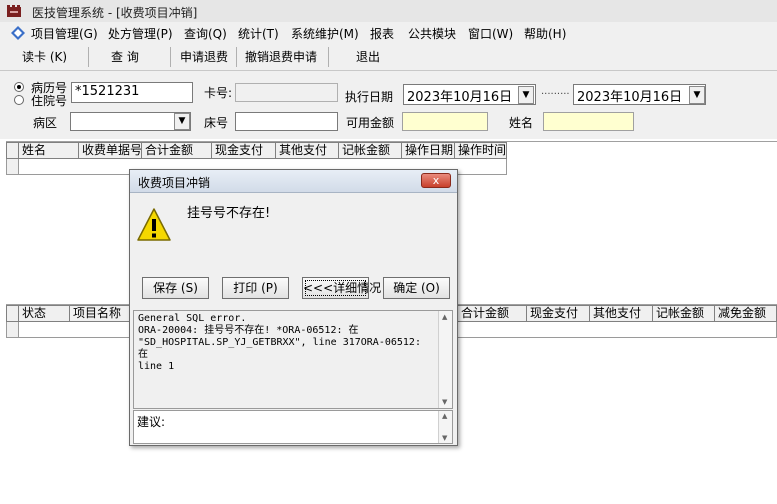 The image size is (777, 504). I want to click on bed-input, so click(286, 121).